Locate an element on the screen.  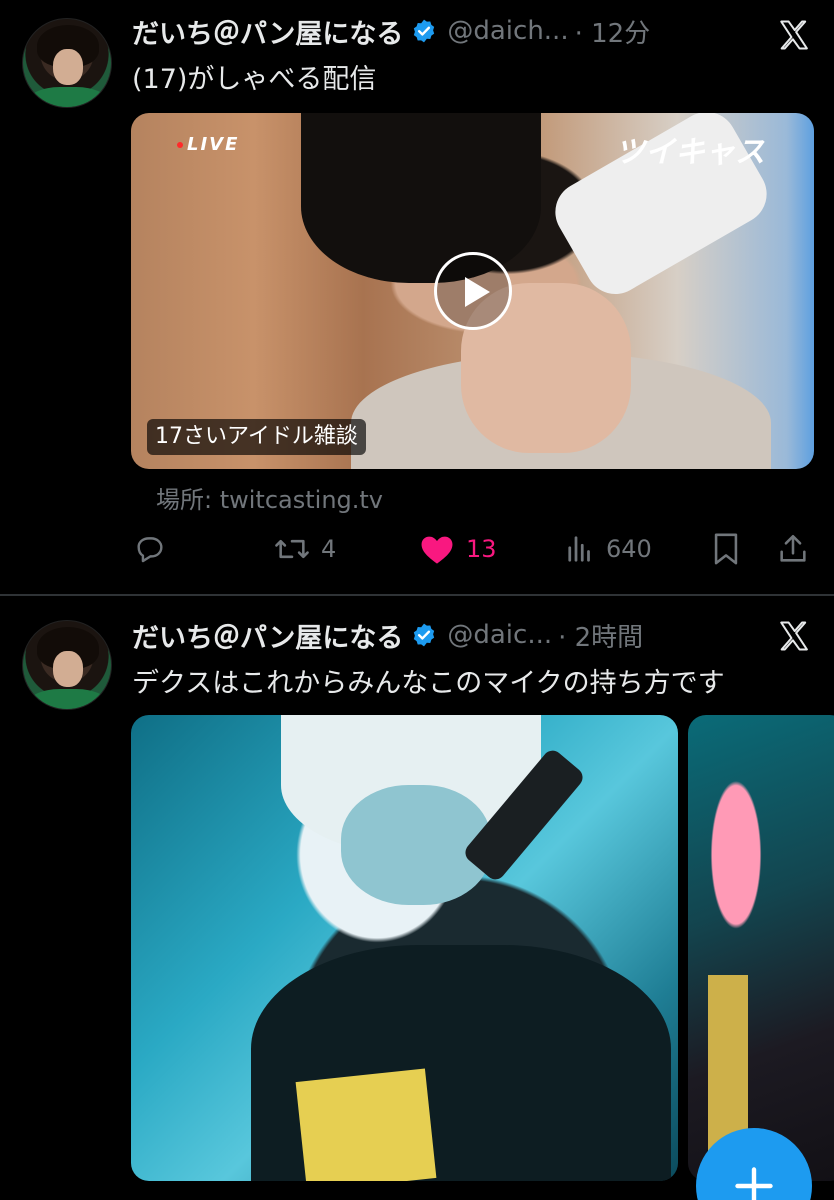
tweet-text: デクスはこれからみんなこのマイクの持ち方です is located at coordinates (428, 683).